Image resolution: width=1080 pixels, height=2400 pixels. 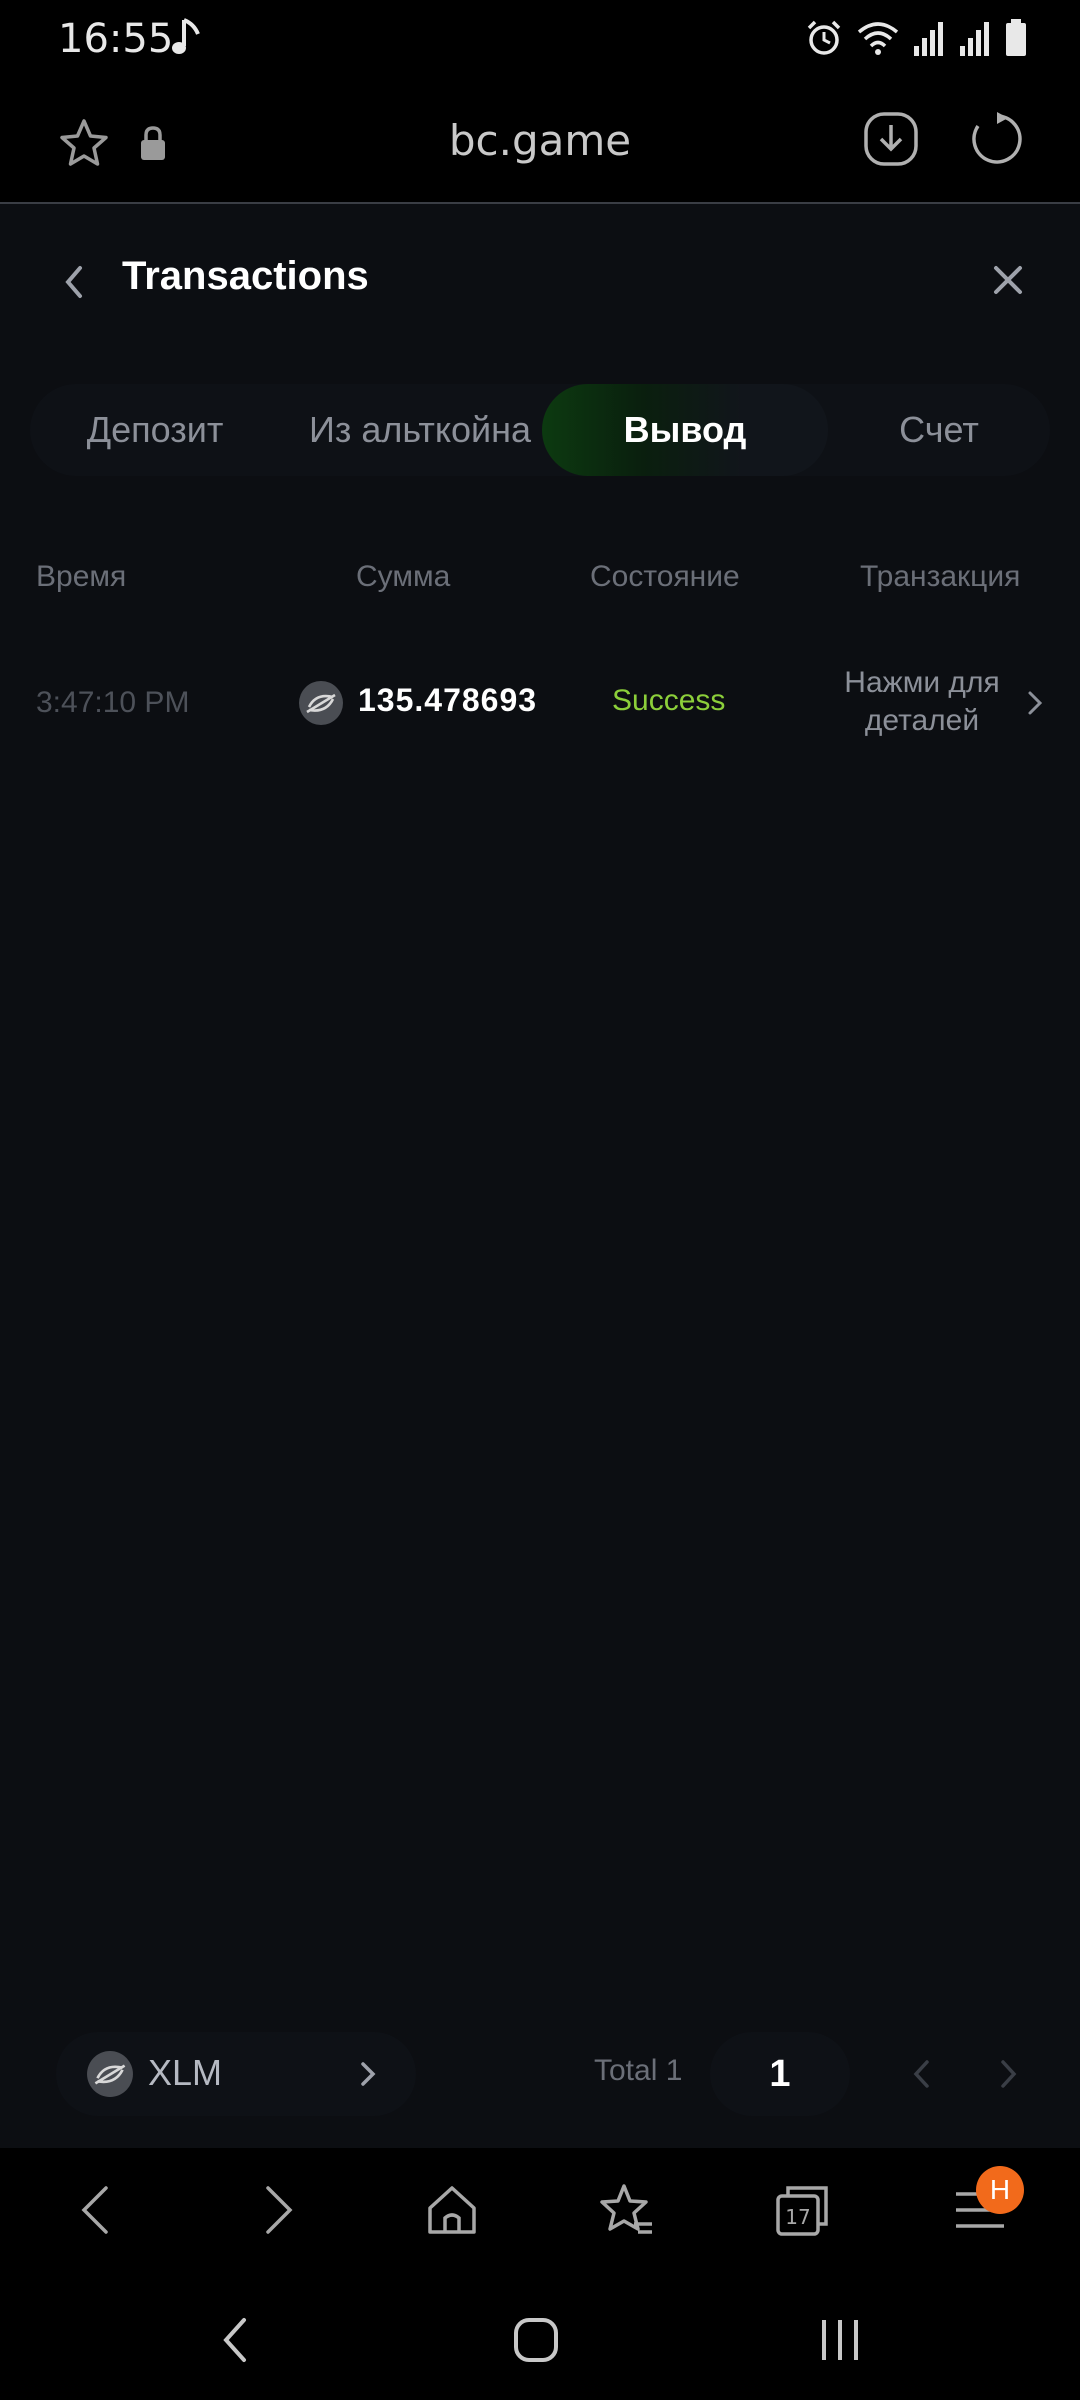 What do you see at coordinates (1000, 2190) in the screenshot?
I see `menu-notification-badge: H` at bounding box center [1000, 2190].